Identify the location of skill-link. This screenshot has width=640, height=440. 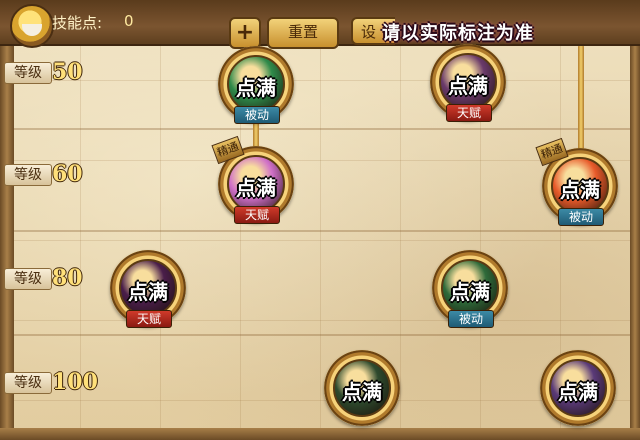
(581, 99).